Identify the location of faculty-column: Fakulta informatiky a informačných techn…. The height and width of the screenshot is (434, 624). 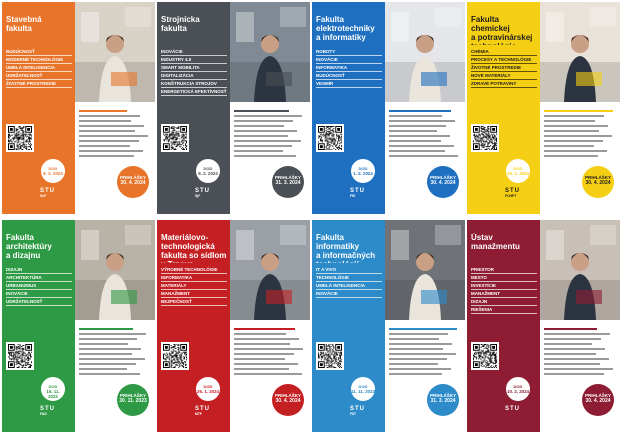
(348, 326).